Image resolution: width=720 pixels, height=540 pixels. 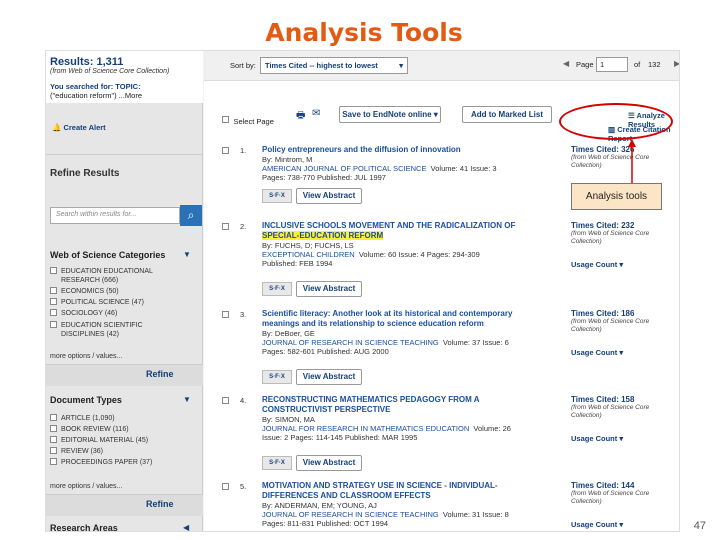 What do you see at coordinates (616, 196) in the screenshot?
I see `analysis-tools-callout: Analysis tools` at bounding box center [616, 196].